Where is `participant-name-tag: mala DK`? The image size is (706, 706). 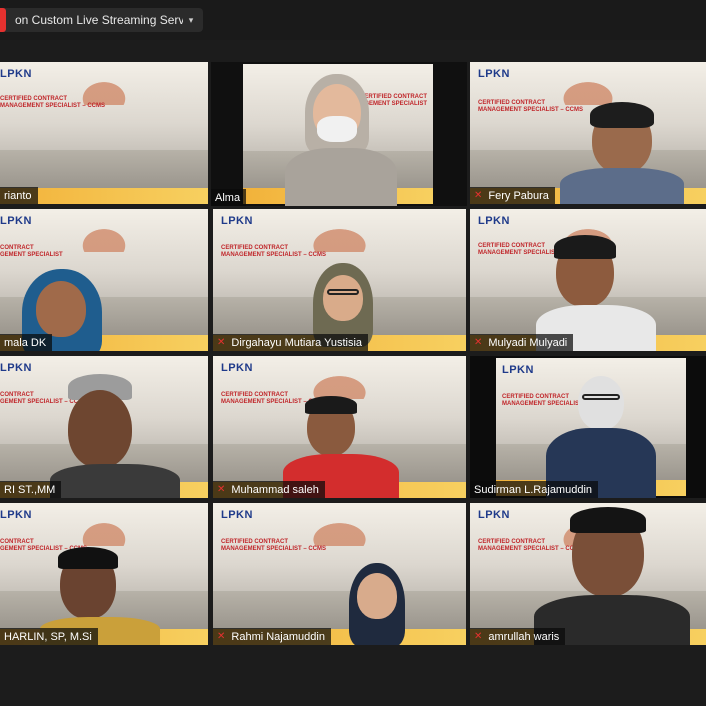
participant-name-tag: mala DK is located at coordinates (26, 342).